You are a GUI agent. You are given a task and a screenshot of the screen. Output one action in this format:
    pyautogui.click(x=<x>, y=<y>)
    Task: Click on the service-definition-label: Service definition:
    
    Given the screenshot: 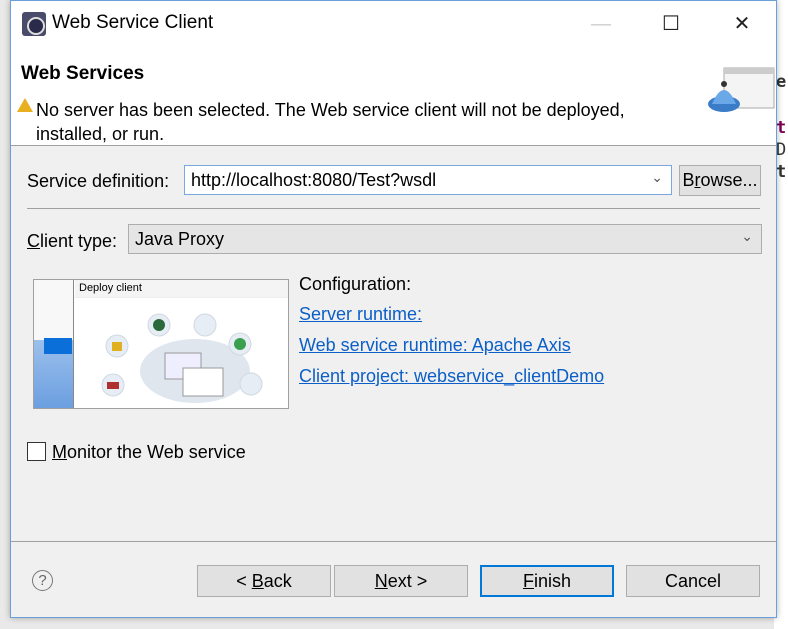 What is the action you would take?
    pyautogui.click(x=98, y=181)
    